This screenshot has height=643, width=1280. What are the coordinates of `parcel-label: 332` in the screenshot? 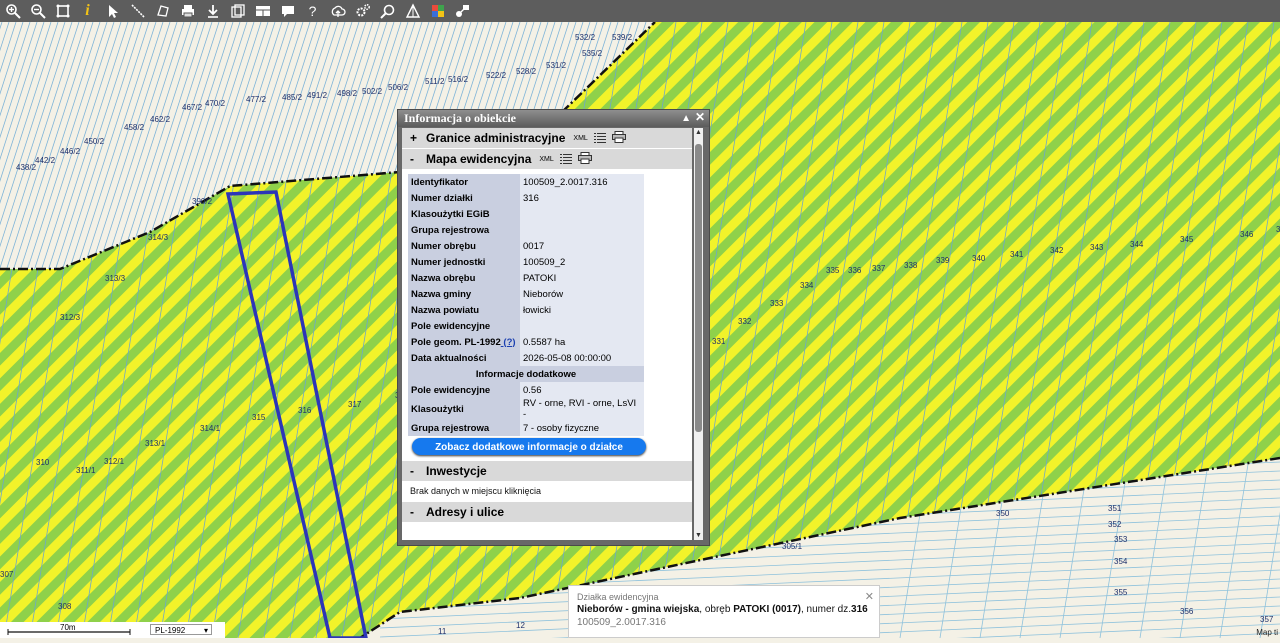 It's located at (745, 321).